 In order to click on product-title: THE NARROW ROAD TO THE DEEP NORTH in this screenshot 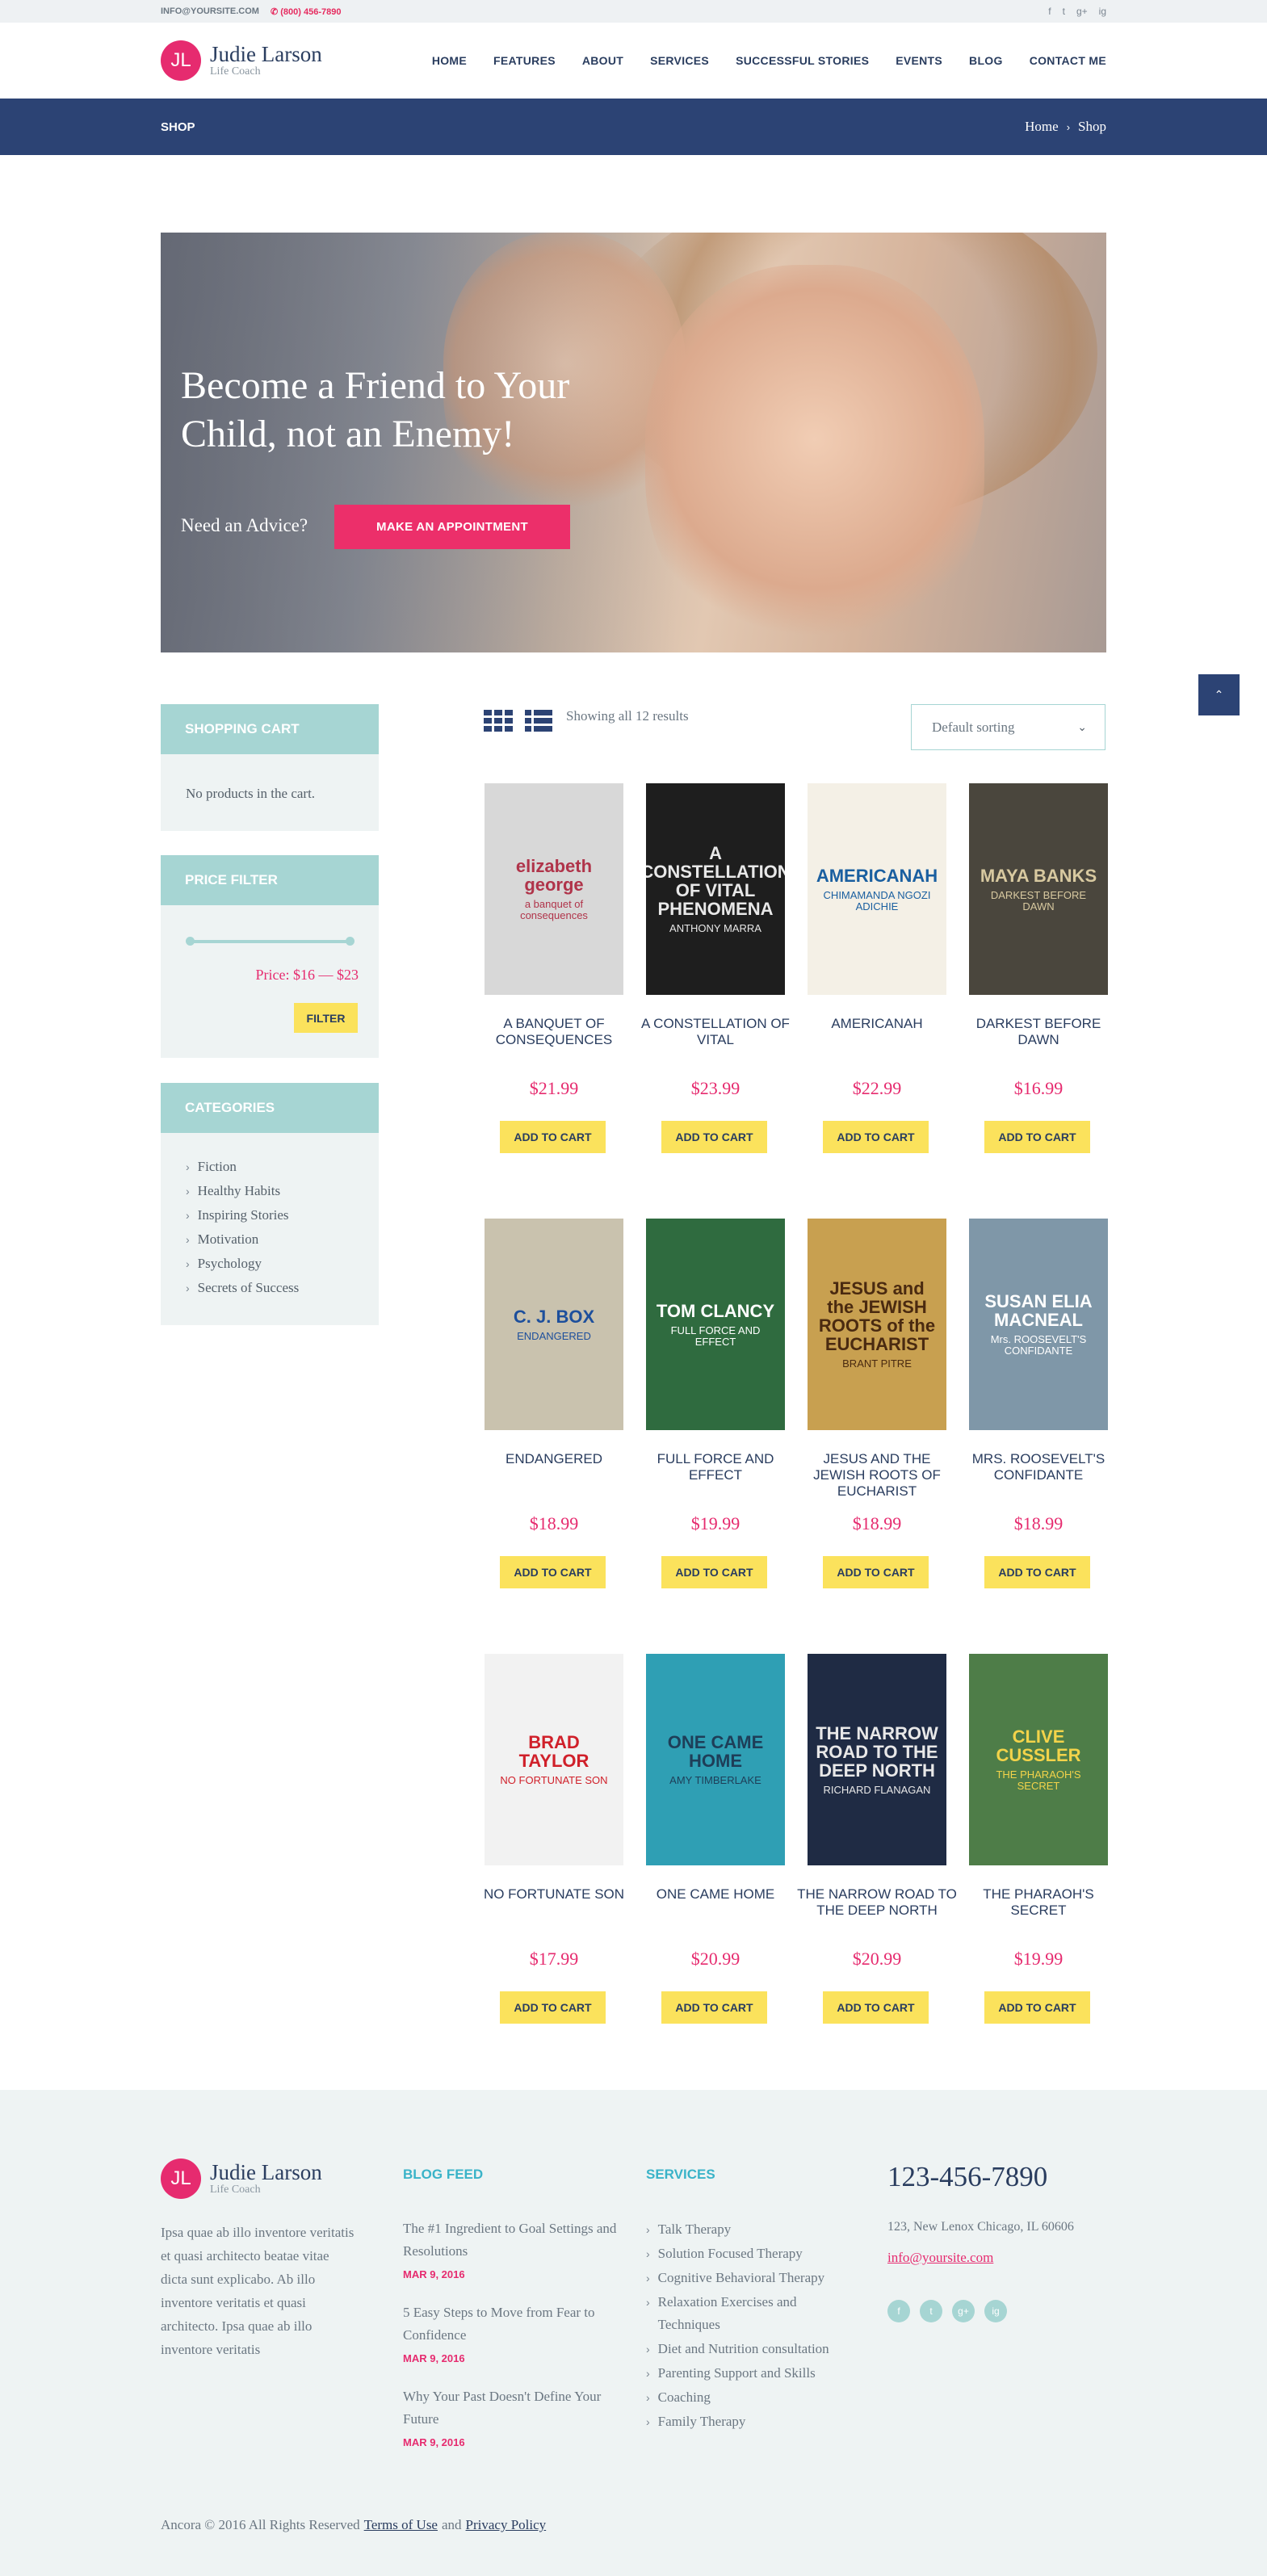, I will do `click(877, 1902)`.